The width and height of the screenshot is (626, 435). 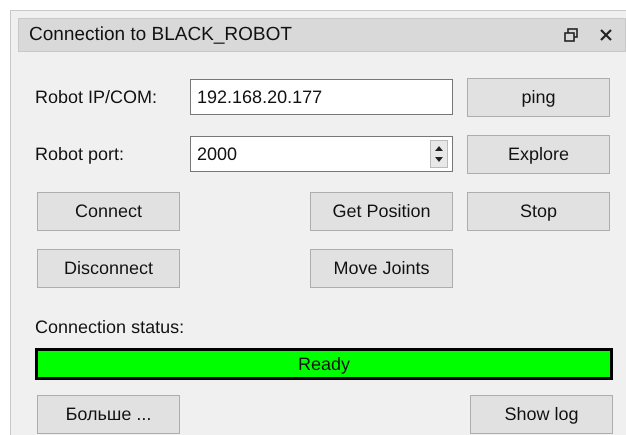 What do you see at coordinates (324, 364) in the screenshot?
I see `status-indicator: Ready` at bounding box center [324, 364].